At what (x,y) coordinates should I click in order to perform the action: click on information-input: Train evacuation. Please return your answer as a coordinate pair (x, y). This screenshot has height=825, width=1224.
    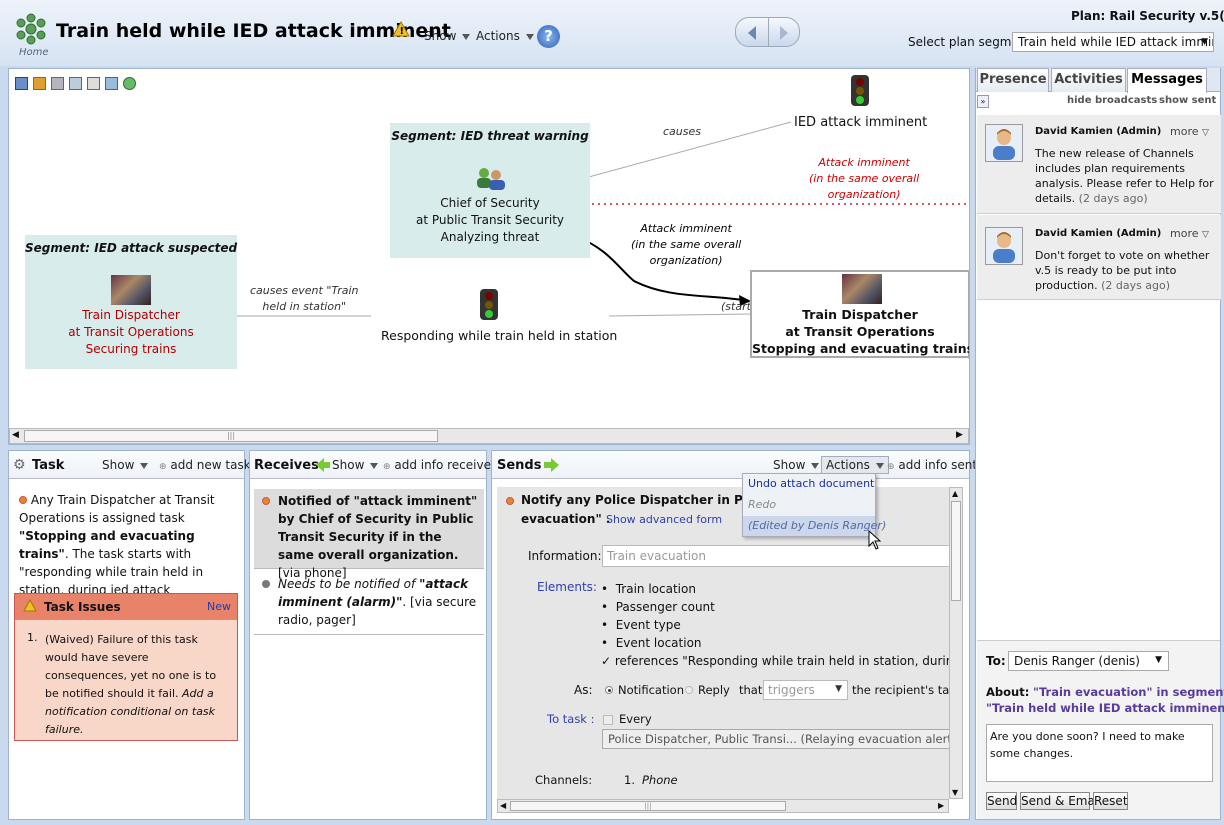
    Looking at the image, I should click on (775, 556).